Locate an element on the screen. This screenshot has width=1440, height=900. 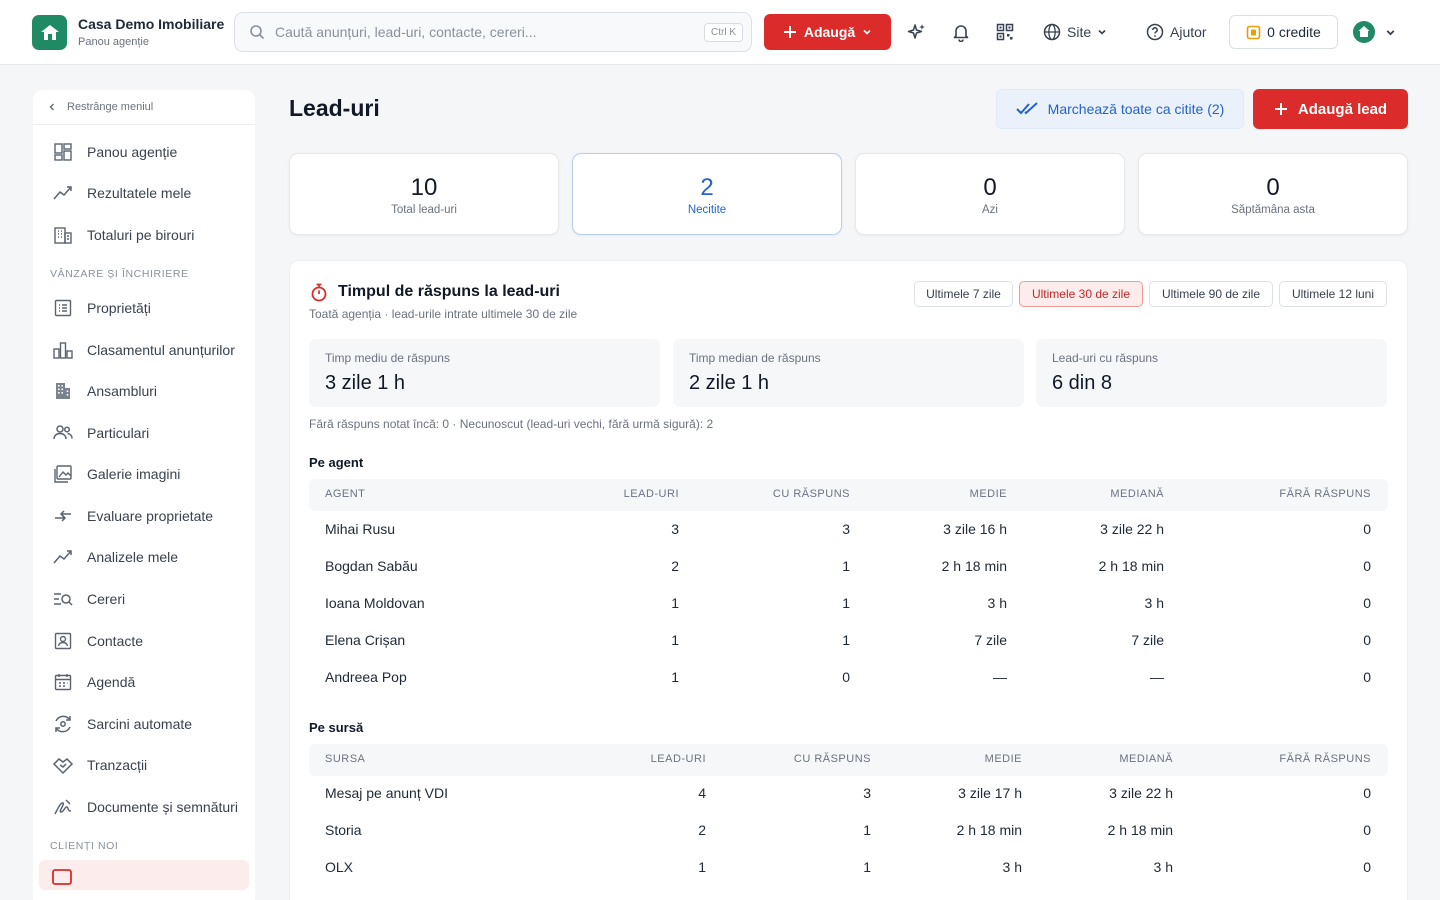
col-leads: LEAD-URI is located at coordinates (678, 759).